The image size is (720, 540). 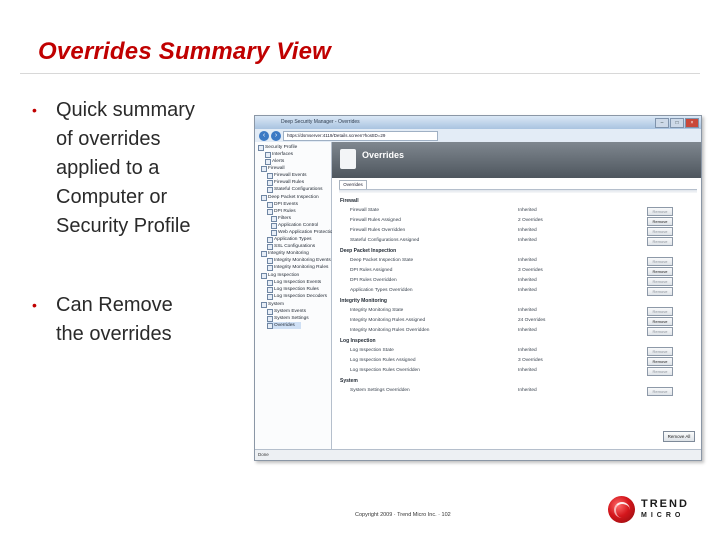 I want to click on tree-item-label: Firewall, so click(x=276, y=168).